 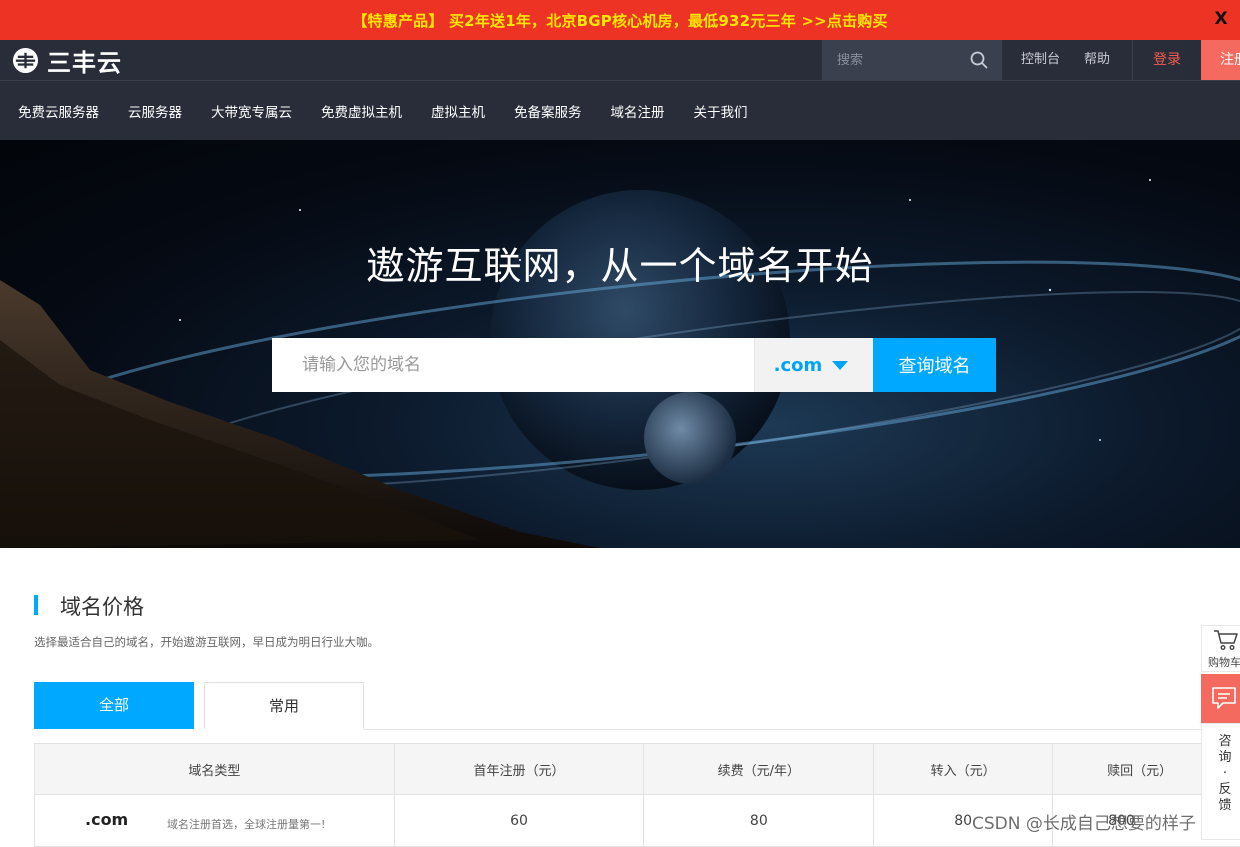 What do you see at coordinates (1220, 60) in the screenshot?
I see `register-button: 注册` at bounding box center [1220, 60].